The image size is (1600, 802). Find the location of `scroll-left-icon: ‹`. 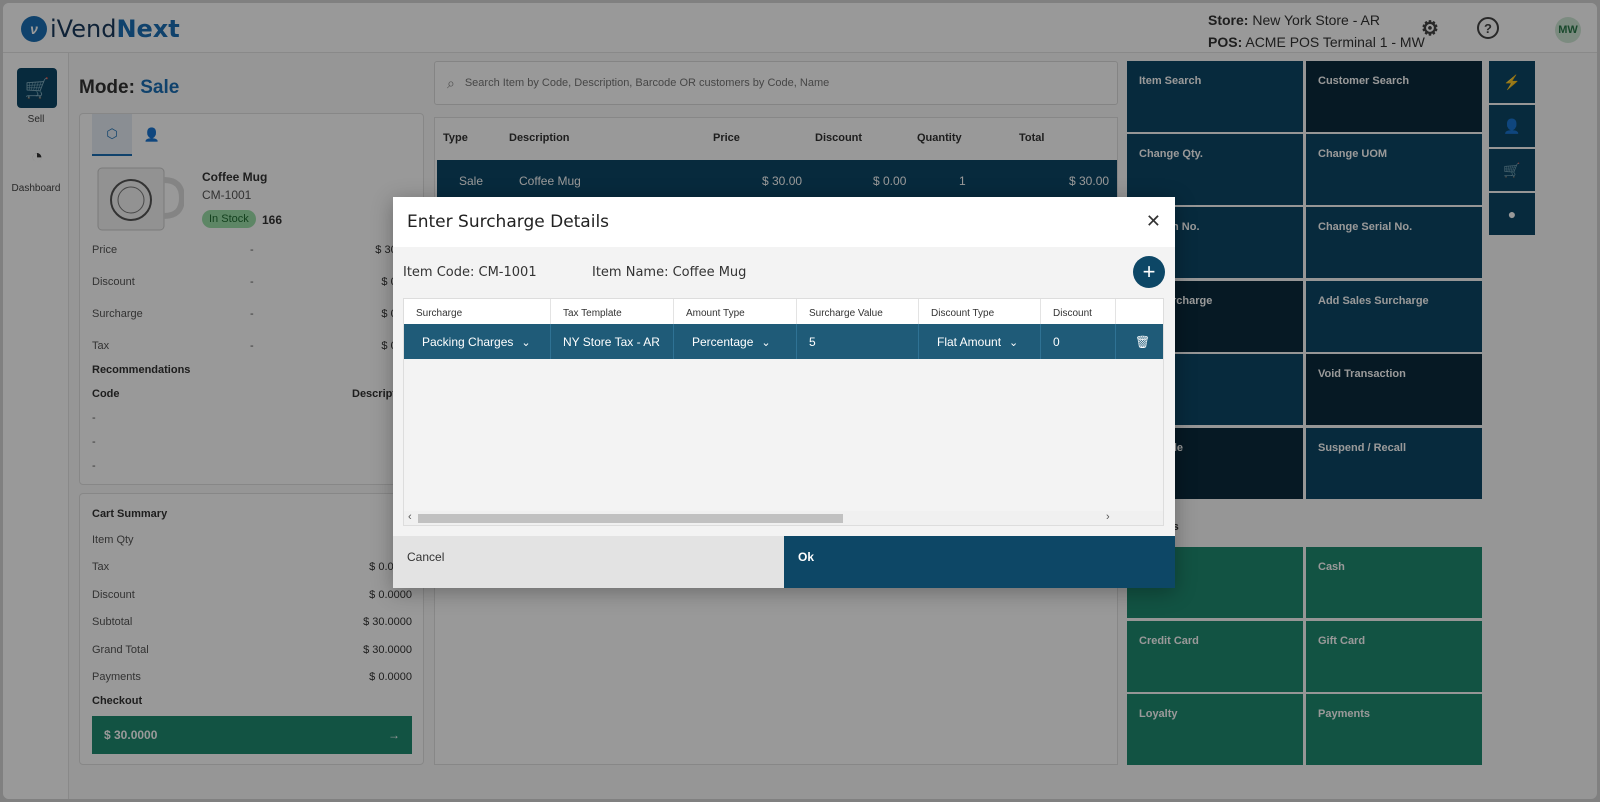

scroll-left-icon: ‹ is located at coordinates (410, 517).